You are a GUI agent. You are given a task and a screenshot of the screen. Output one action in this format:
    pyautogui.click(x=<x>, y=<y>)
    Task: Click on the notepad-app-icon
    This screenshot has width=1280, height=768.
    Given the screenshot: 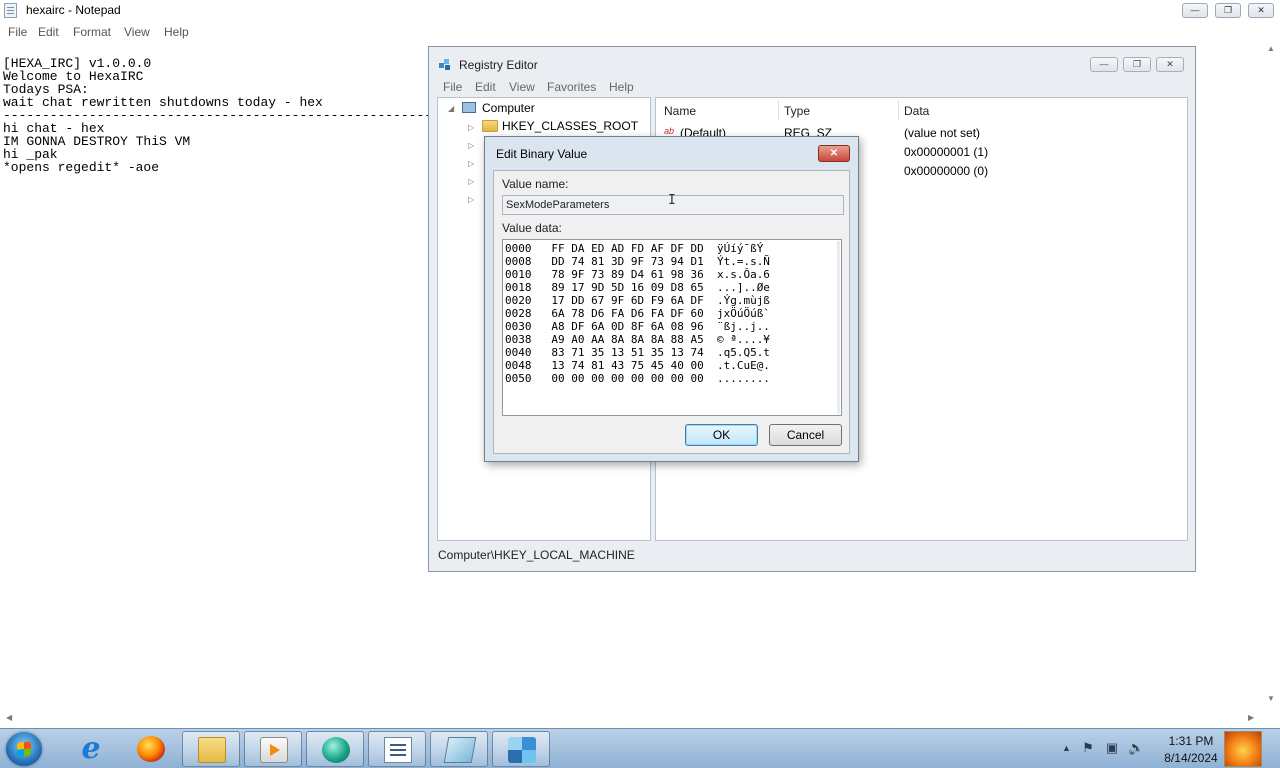 What is the action you would take?
    pyautogui.click(x=10, y=10)
    